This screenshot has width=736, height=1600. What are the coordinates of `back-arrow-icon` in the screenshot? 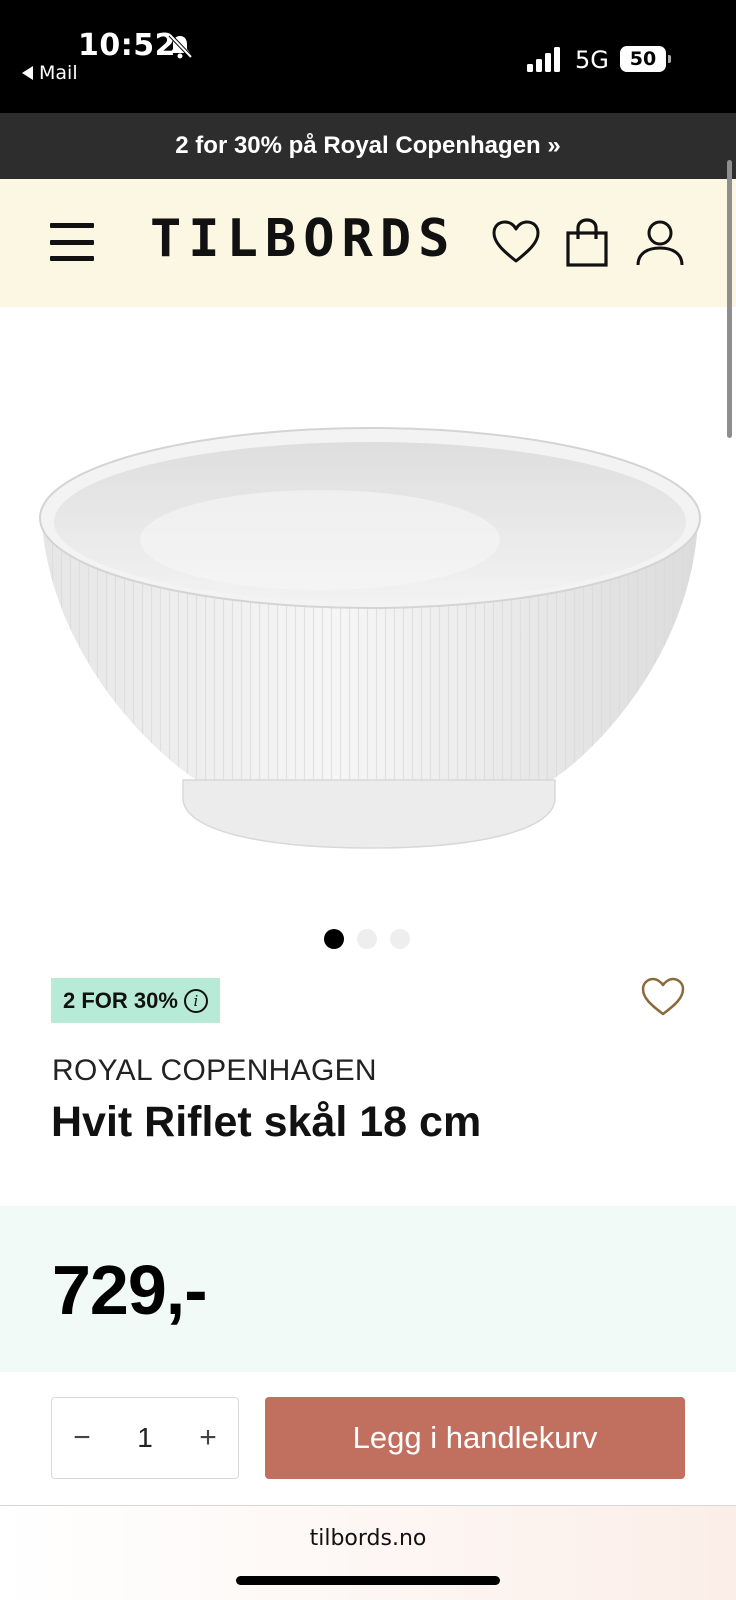 It's located at (27, 73).